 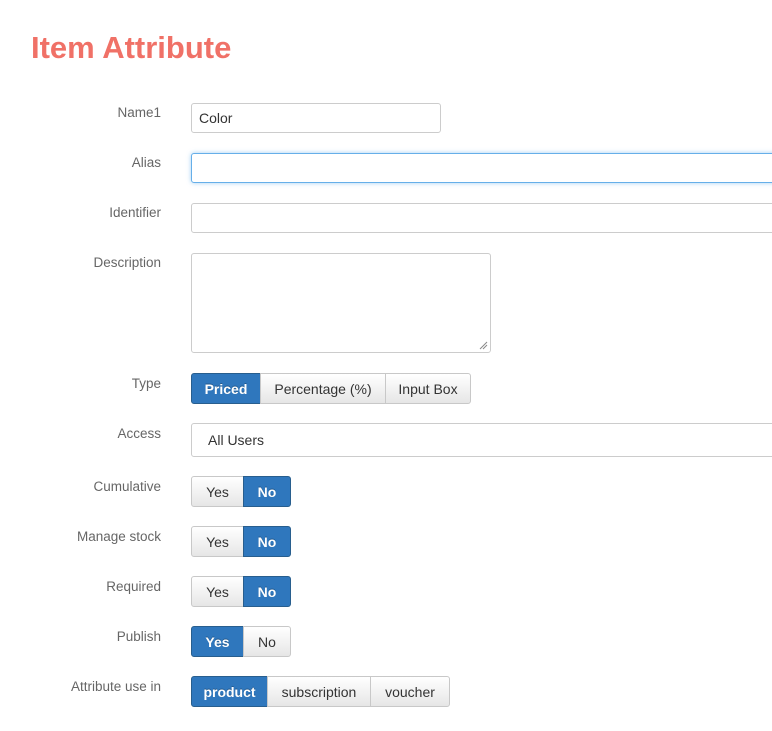 What do you see at coordinates (410, 691) in the screenshot?
I see `use-in-voucher-button: voucher` at bounding box center [410, 691].